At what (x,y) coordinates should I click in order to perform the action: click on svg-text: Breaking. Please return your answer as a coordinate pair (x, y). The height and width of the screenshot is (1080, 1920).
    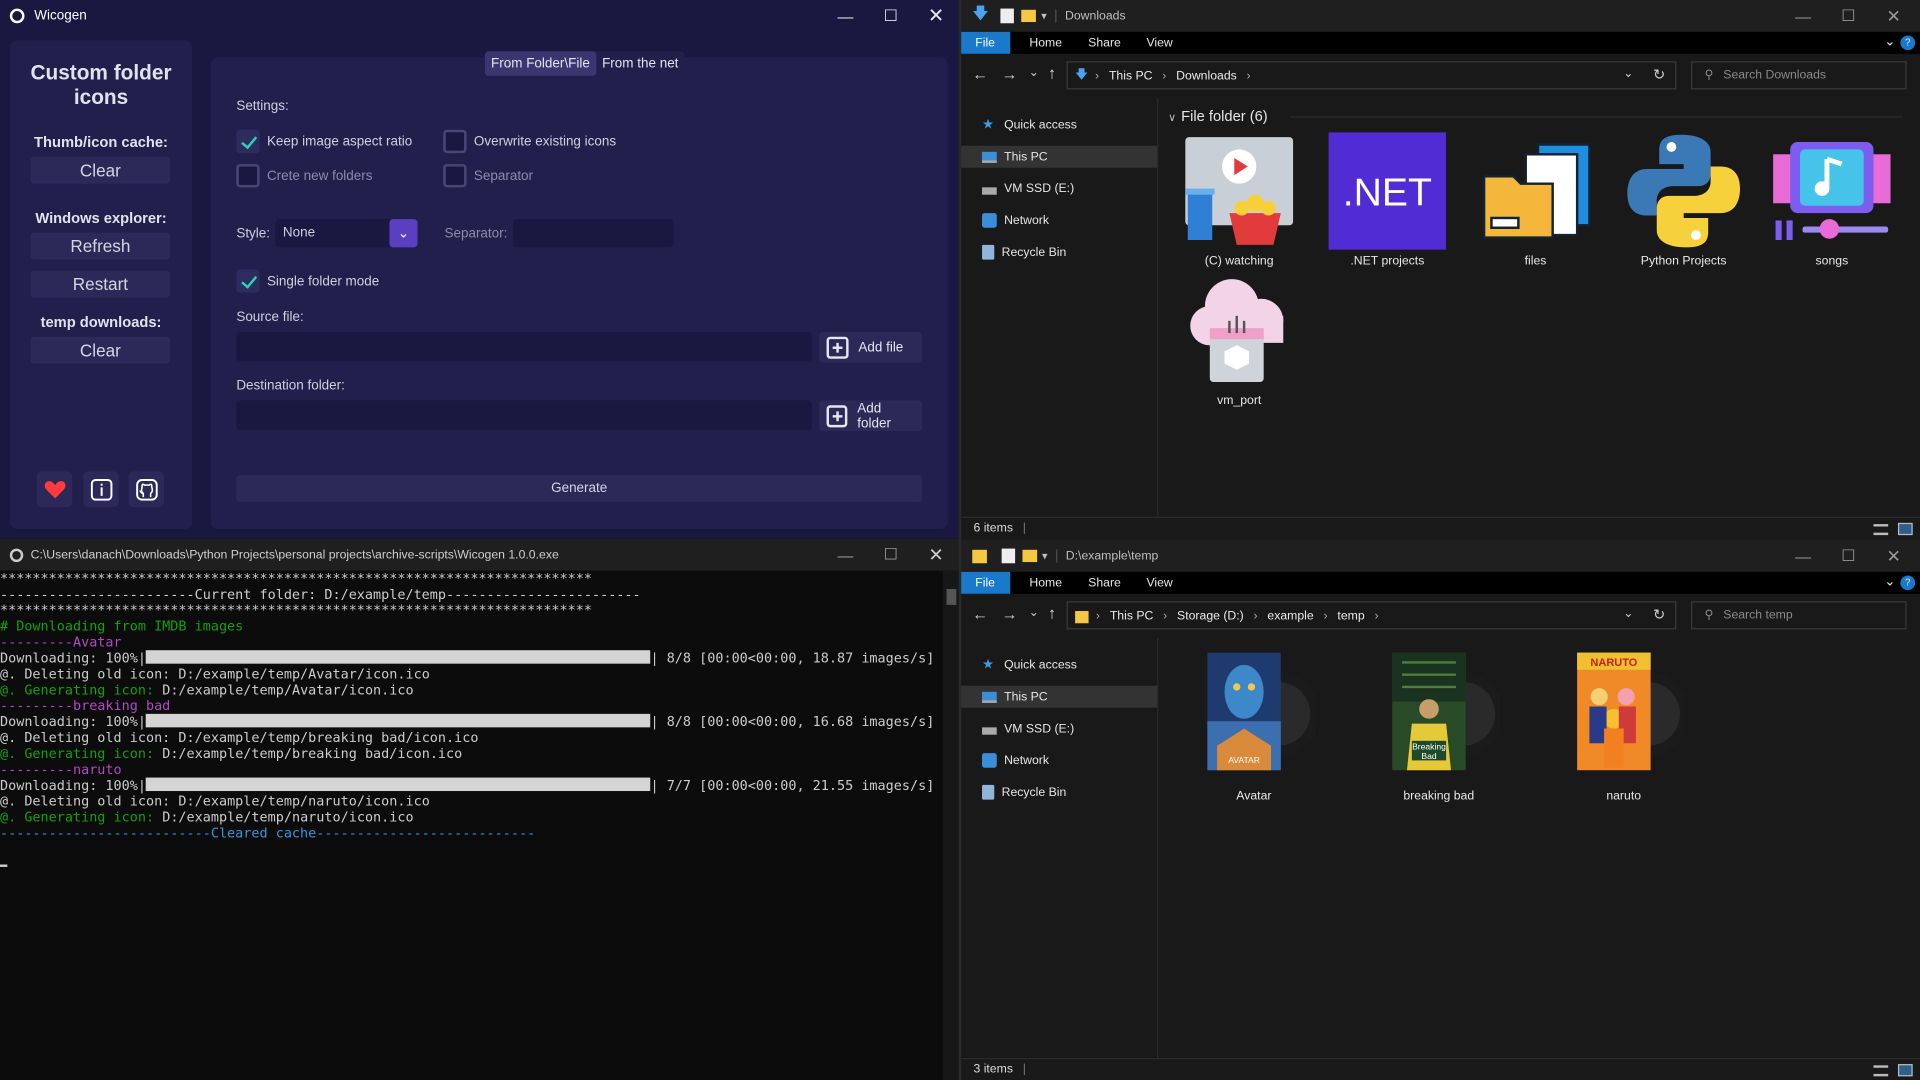
    Looking at the image, I should click on (1429, 746).